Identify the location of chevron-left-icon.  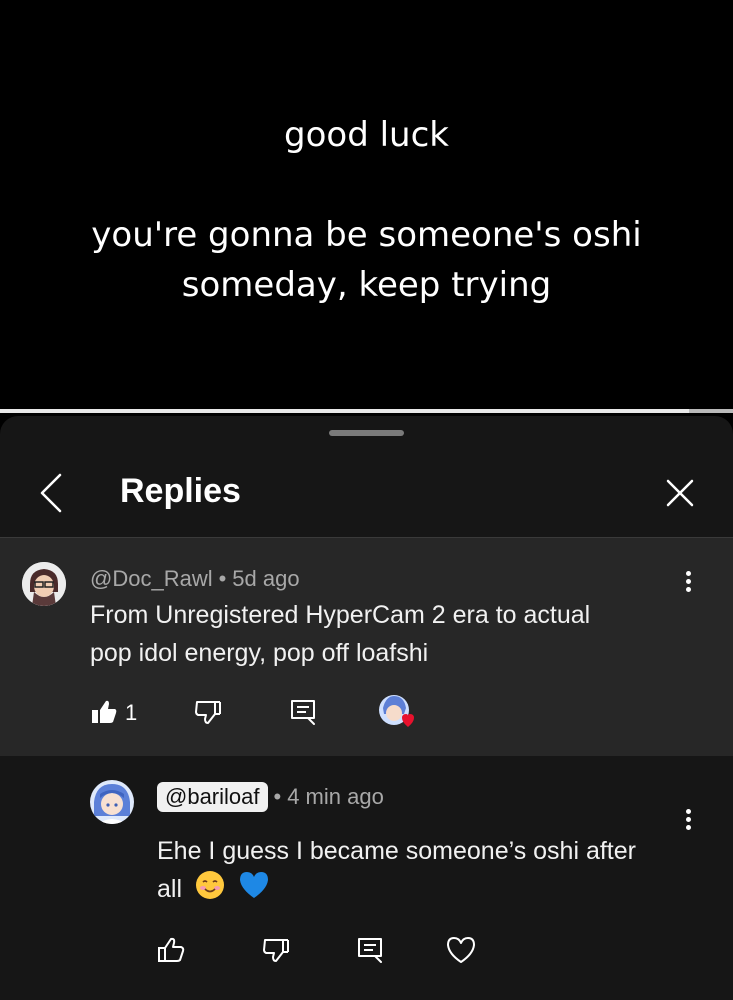
(51, 493).